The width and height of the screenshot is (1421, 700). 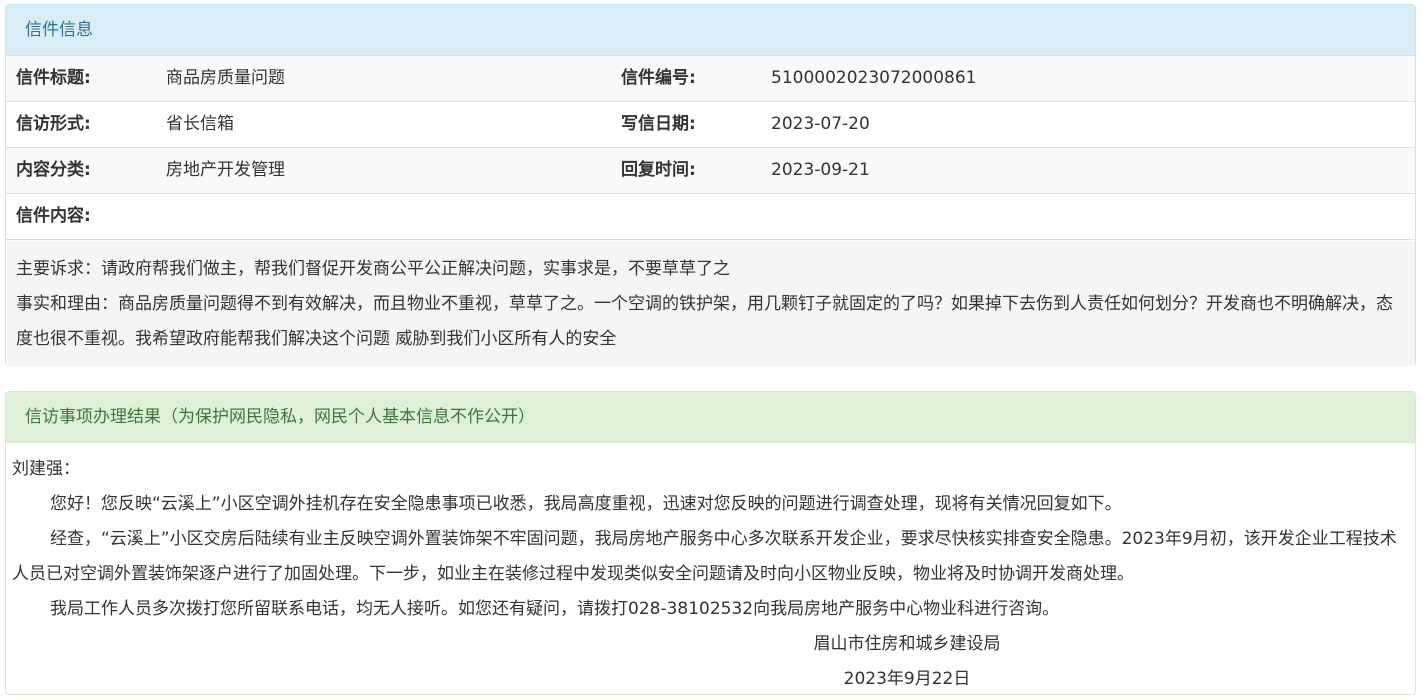 What do you see at coordinates (710, 125) in the screenshot?
I see `info-row-form: 信访形式: 省长信箱 写信日期: 2023-07-20` at bounding box center [710, 125].